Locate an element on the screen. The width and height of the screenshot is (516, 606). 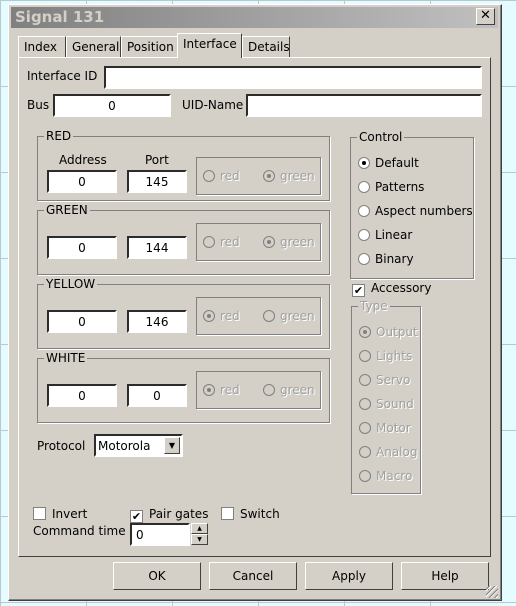
switch-label: Switch is located at coordinates (260, 514).